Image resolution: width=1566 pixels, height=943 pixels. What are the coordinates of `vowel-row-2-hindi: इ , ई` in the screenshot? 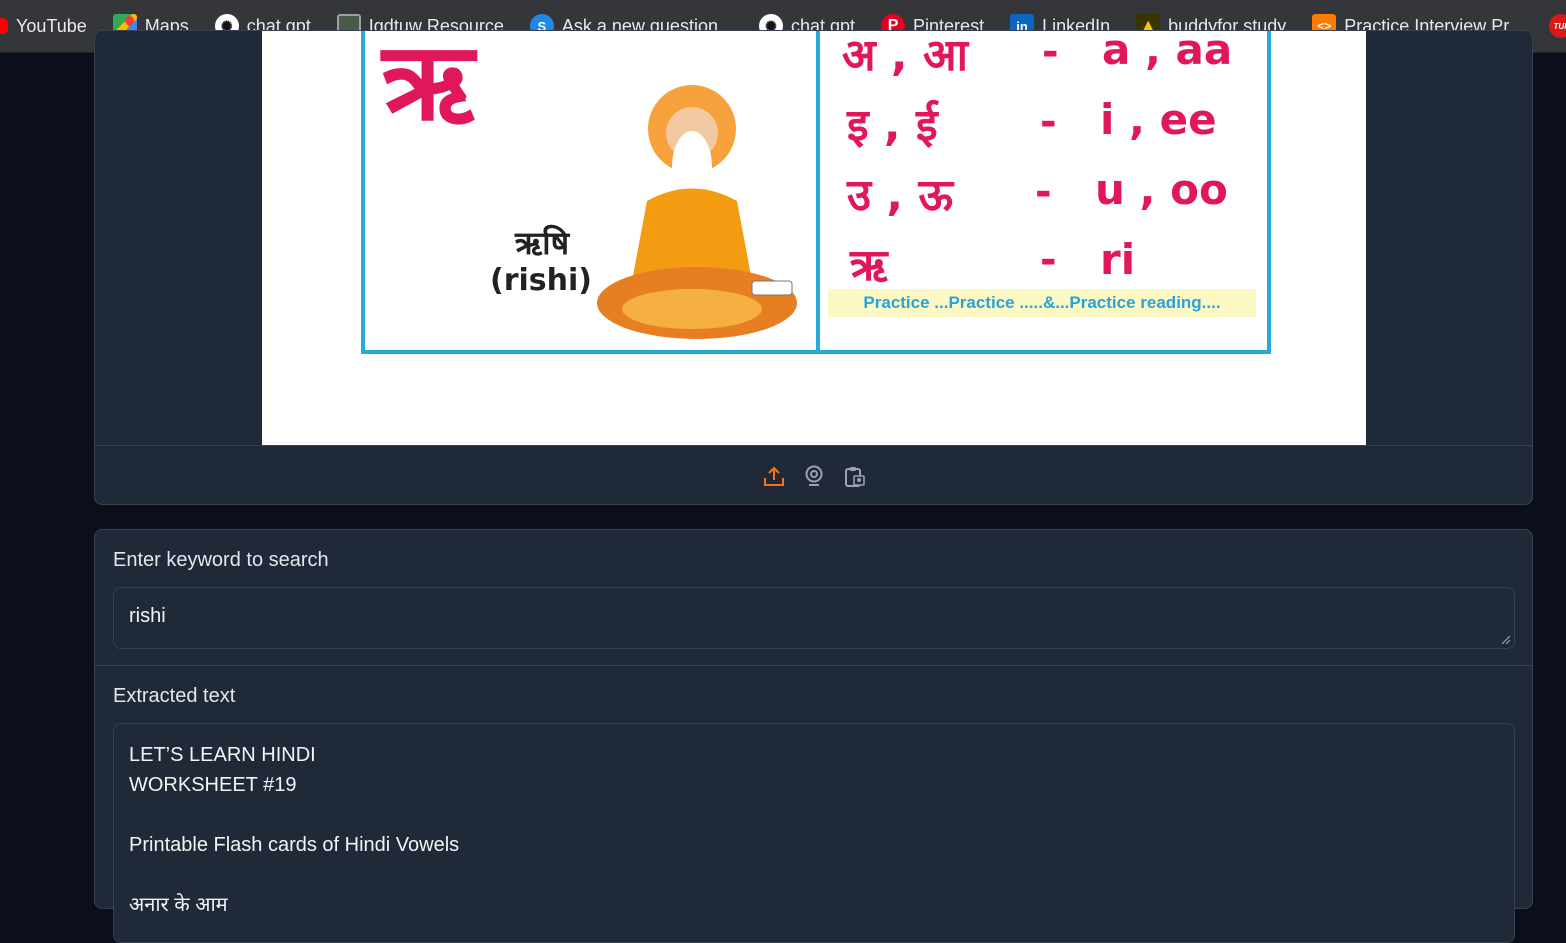 It's located at (892, 125).